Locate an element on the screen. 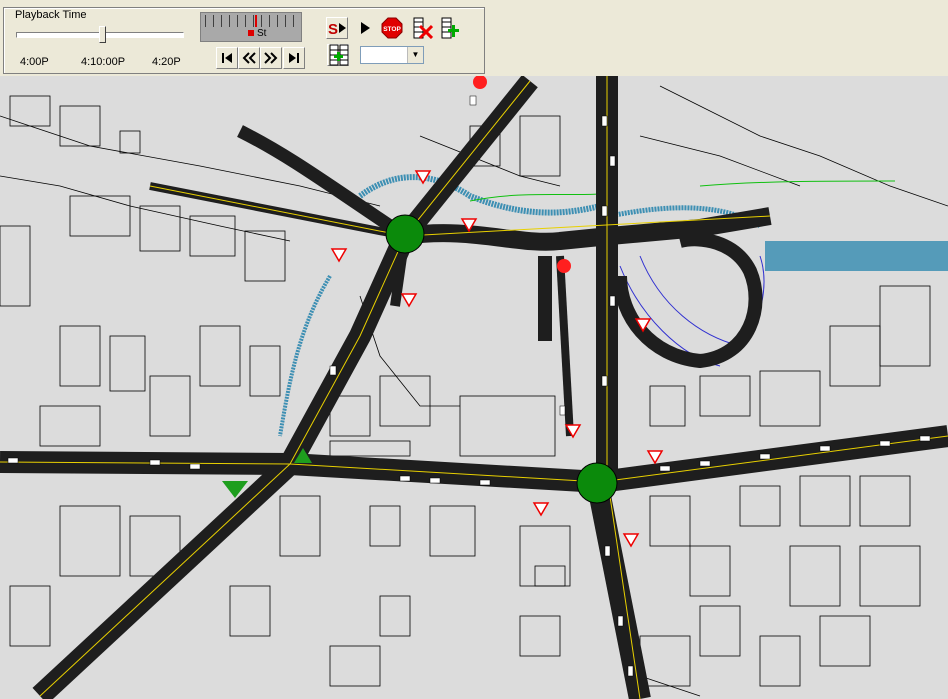 Image resolution: width=948 pixels, height=699 pixels. grid-frame-button is located at coordinates (338, 55).